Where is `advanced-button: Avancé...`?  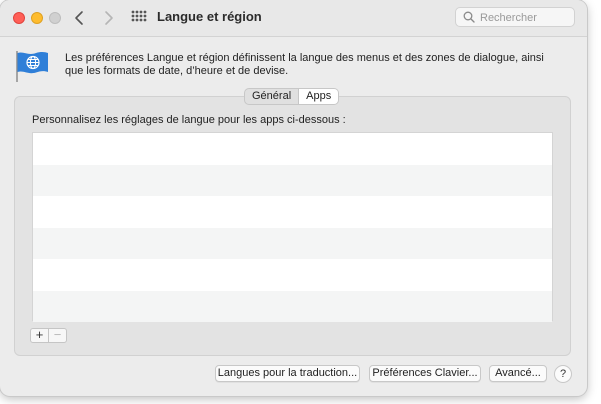
advanced-button: Avancé... is located at coordinates (518, 373).